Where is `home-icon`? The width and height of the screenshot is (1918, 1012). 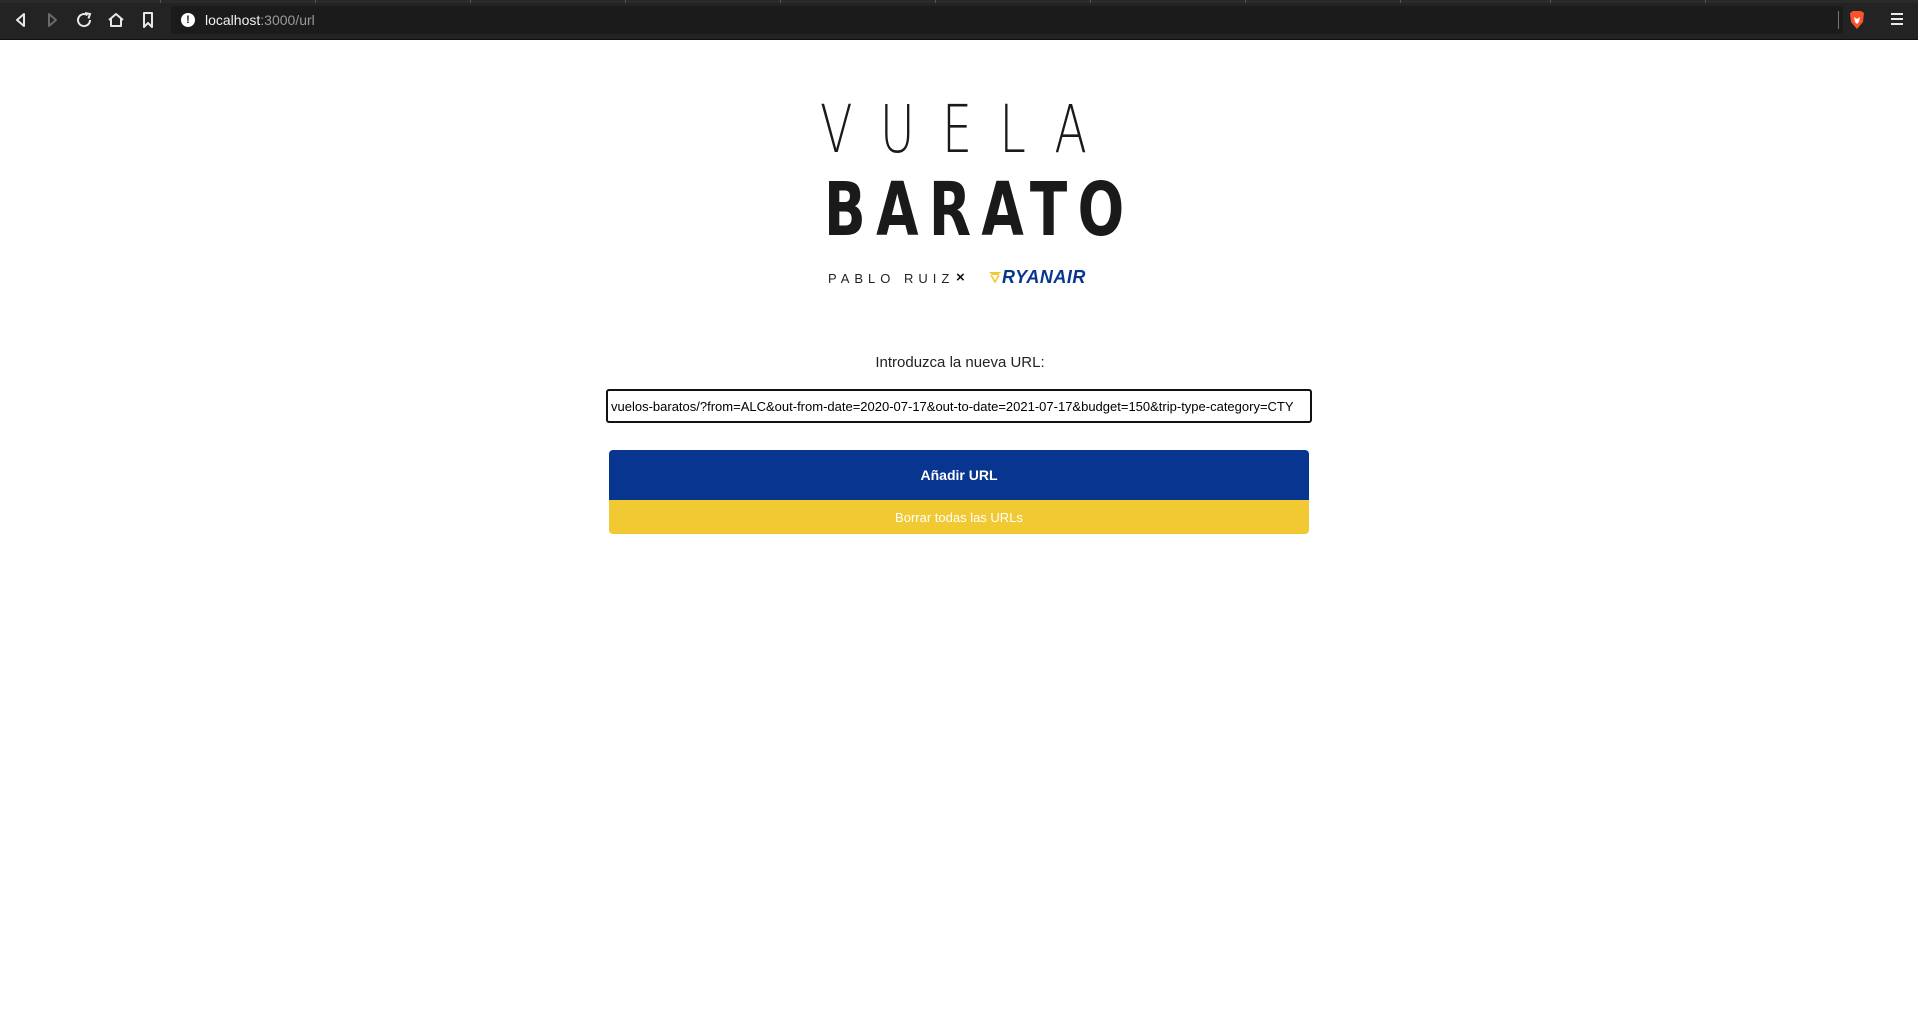 home-icon is located at coordinates (116, 20).